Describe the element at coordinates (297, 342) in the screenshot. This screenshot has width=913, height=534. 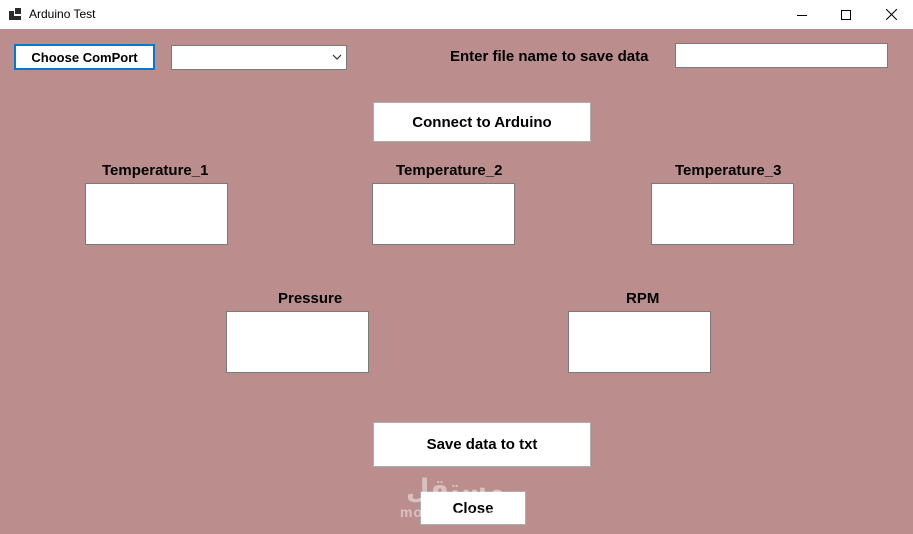
I see `pressure-textbox` at that location.